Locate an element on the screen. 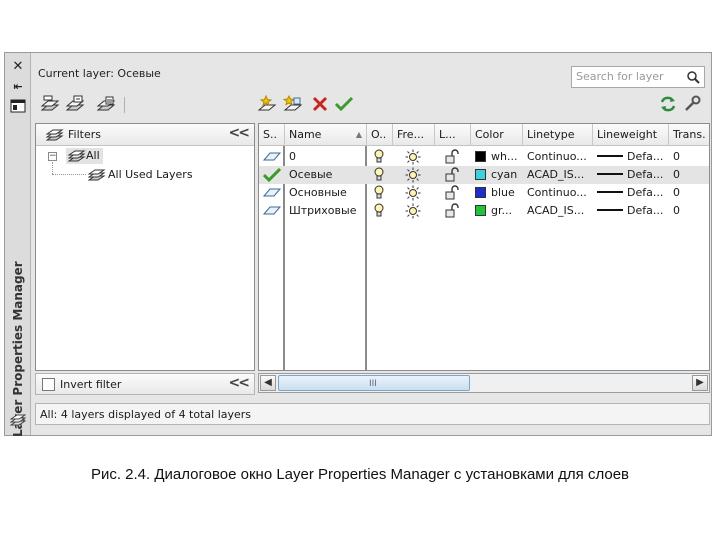 This screenshot has height=540, width=720. new-group-filter-button is located at coordinates (75, 104).